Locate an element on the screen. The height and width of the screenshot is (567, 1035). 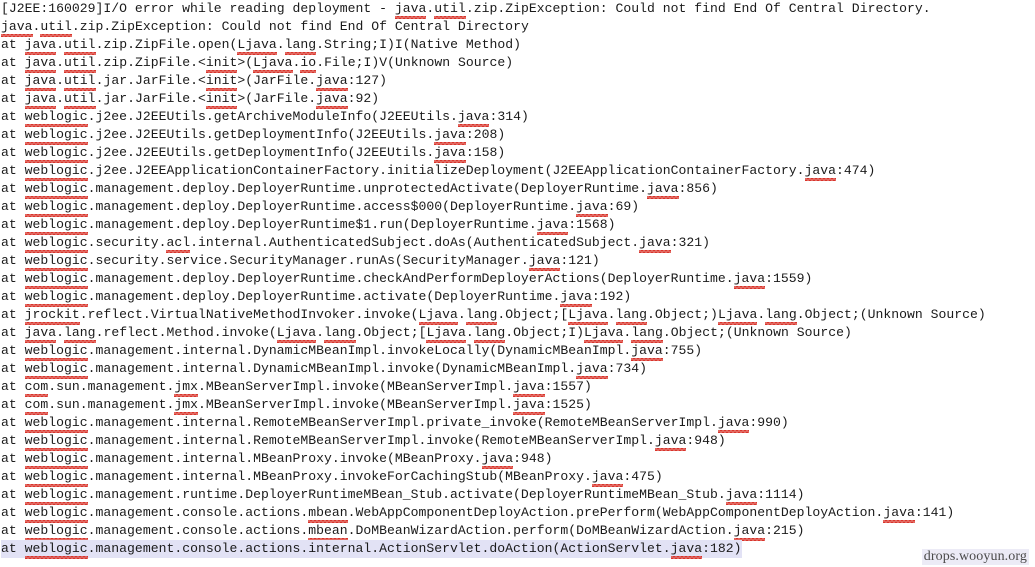
spellcheck-misspelled-word: jrockit is located at coordinates (52, 316).